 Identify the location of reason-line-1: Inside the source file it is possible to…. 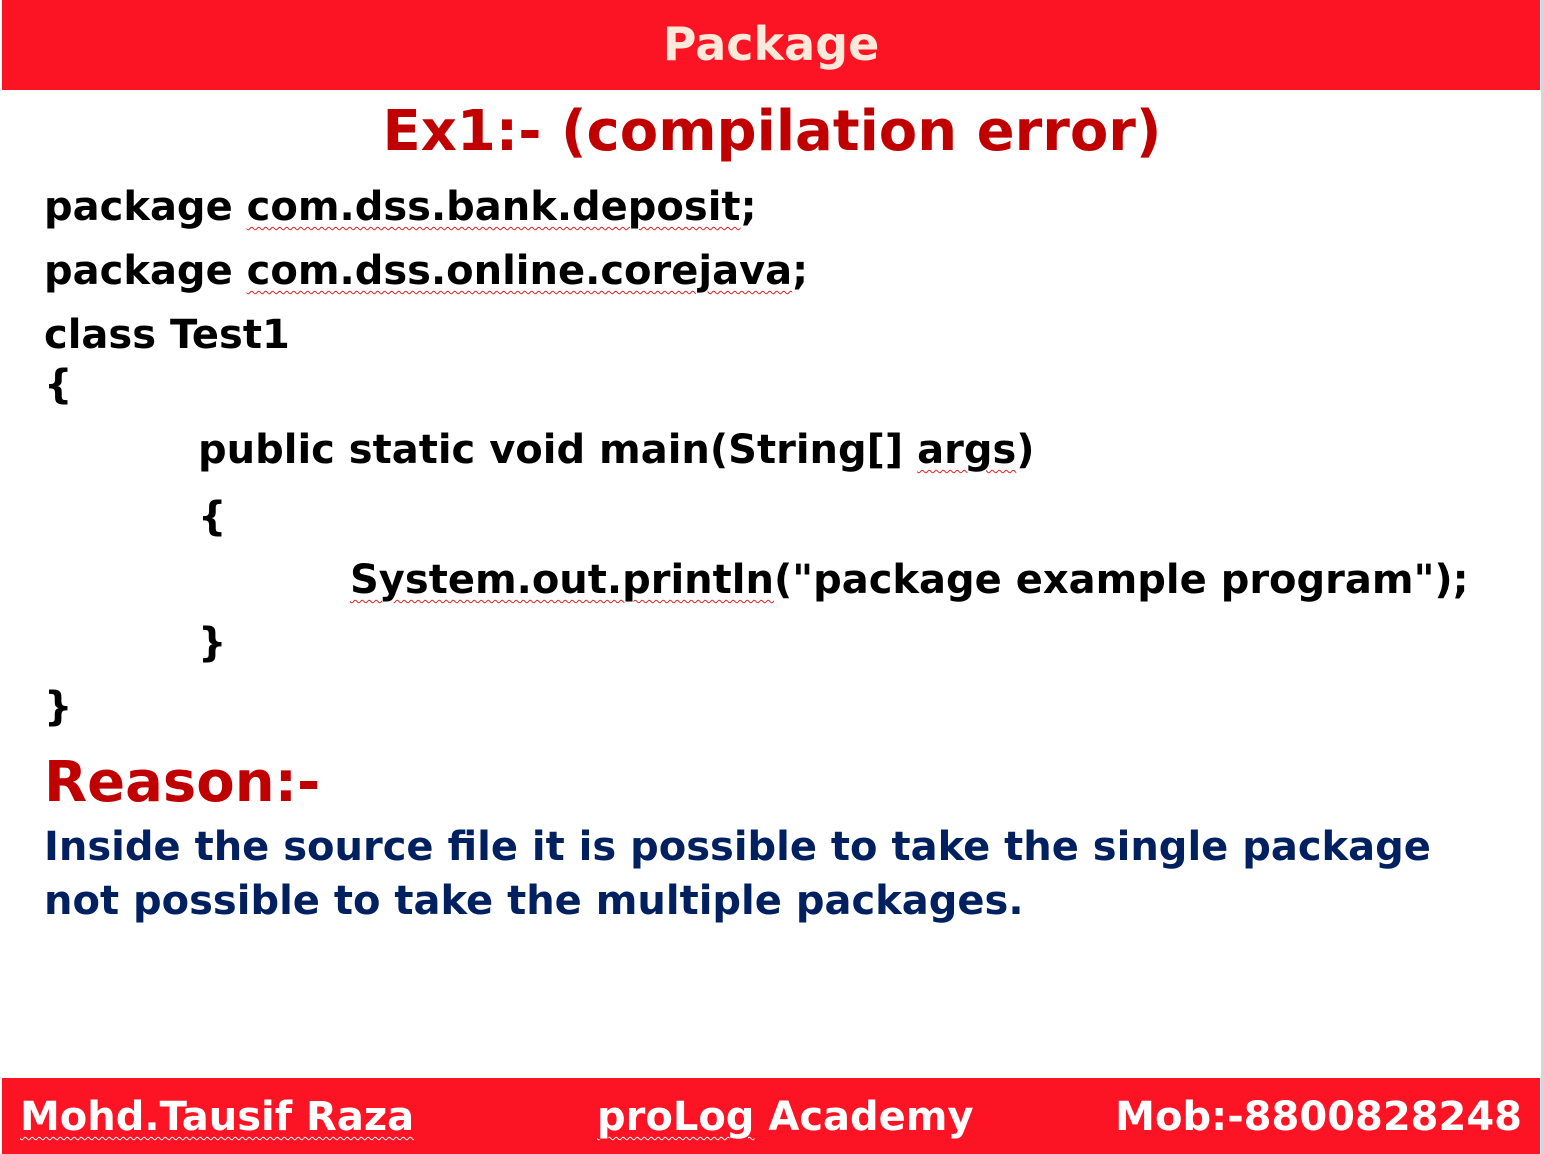
(737, 847).